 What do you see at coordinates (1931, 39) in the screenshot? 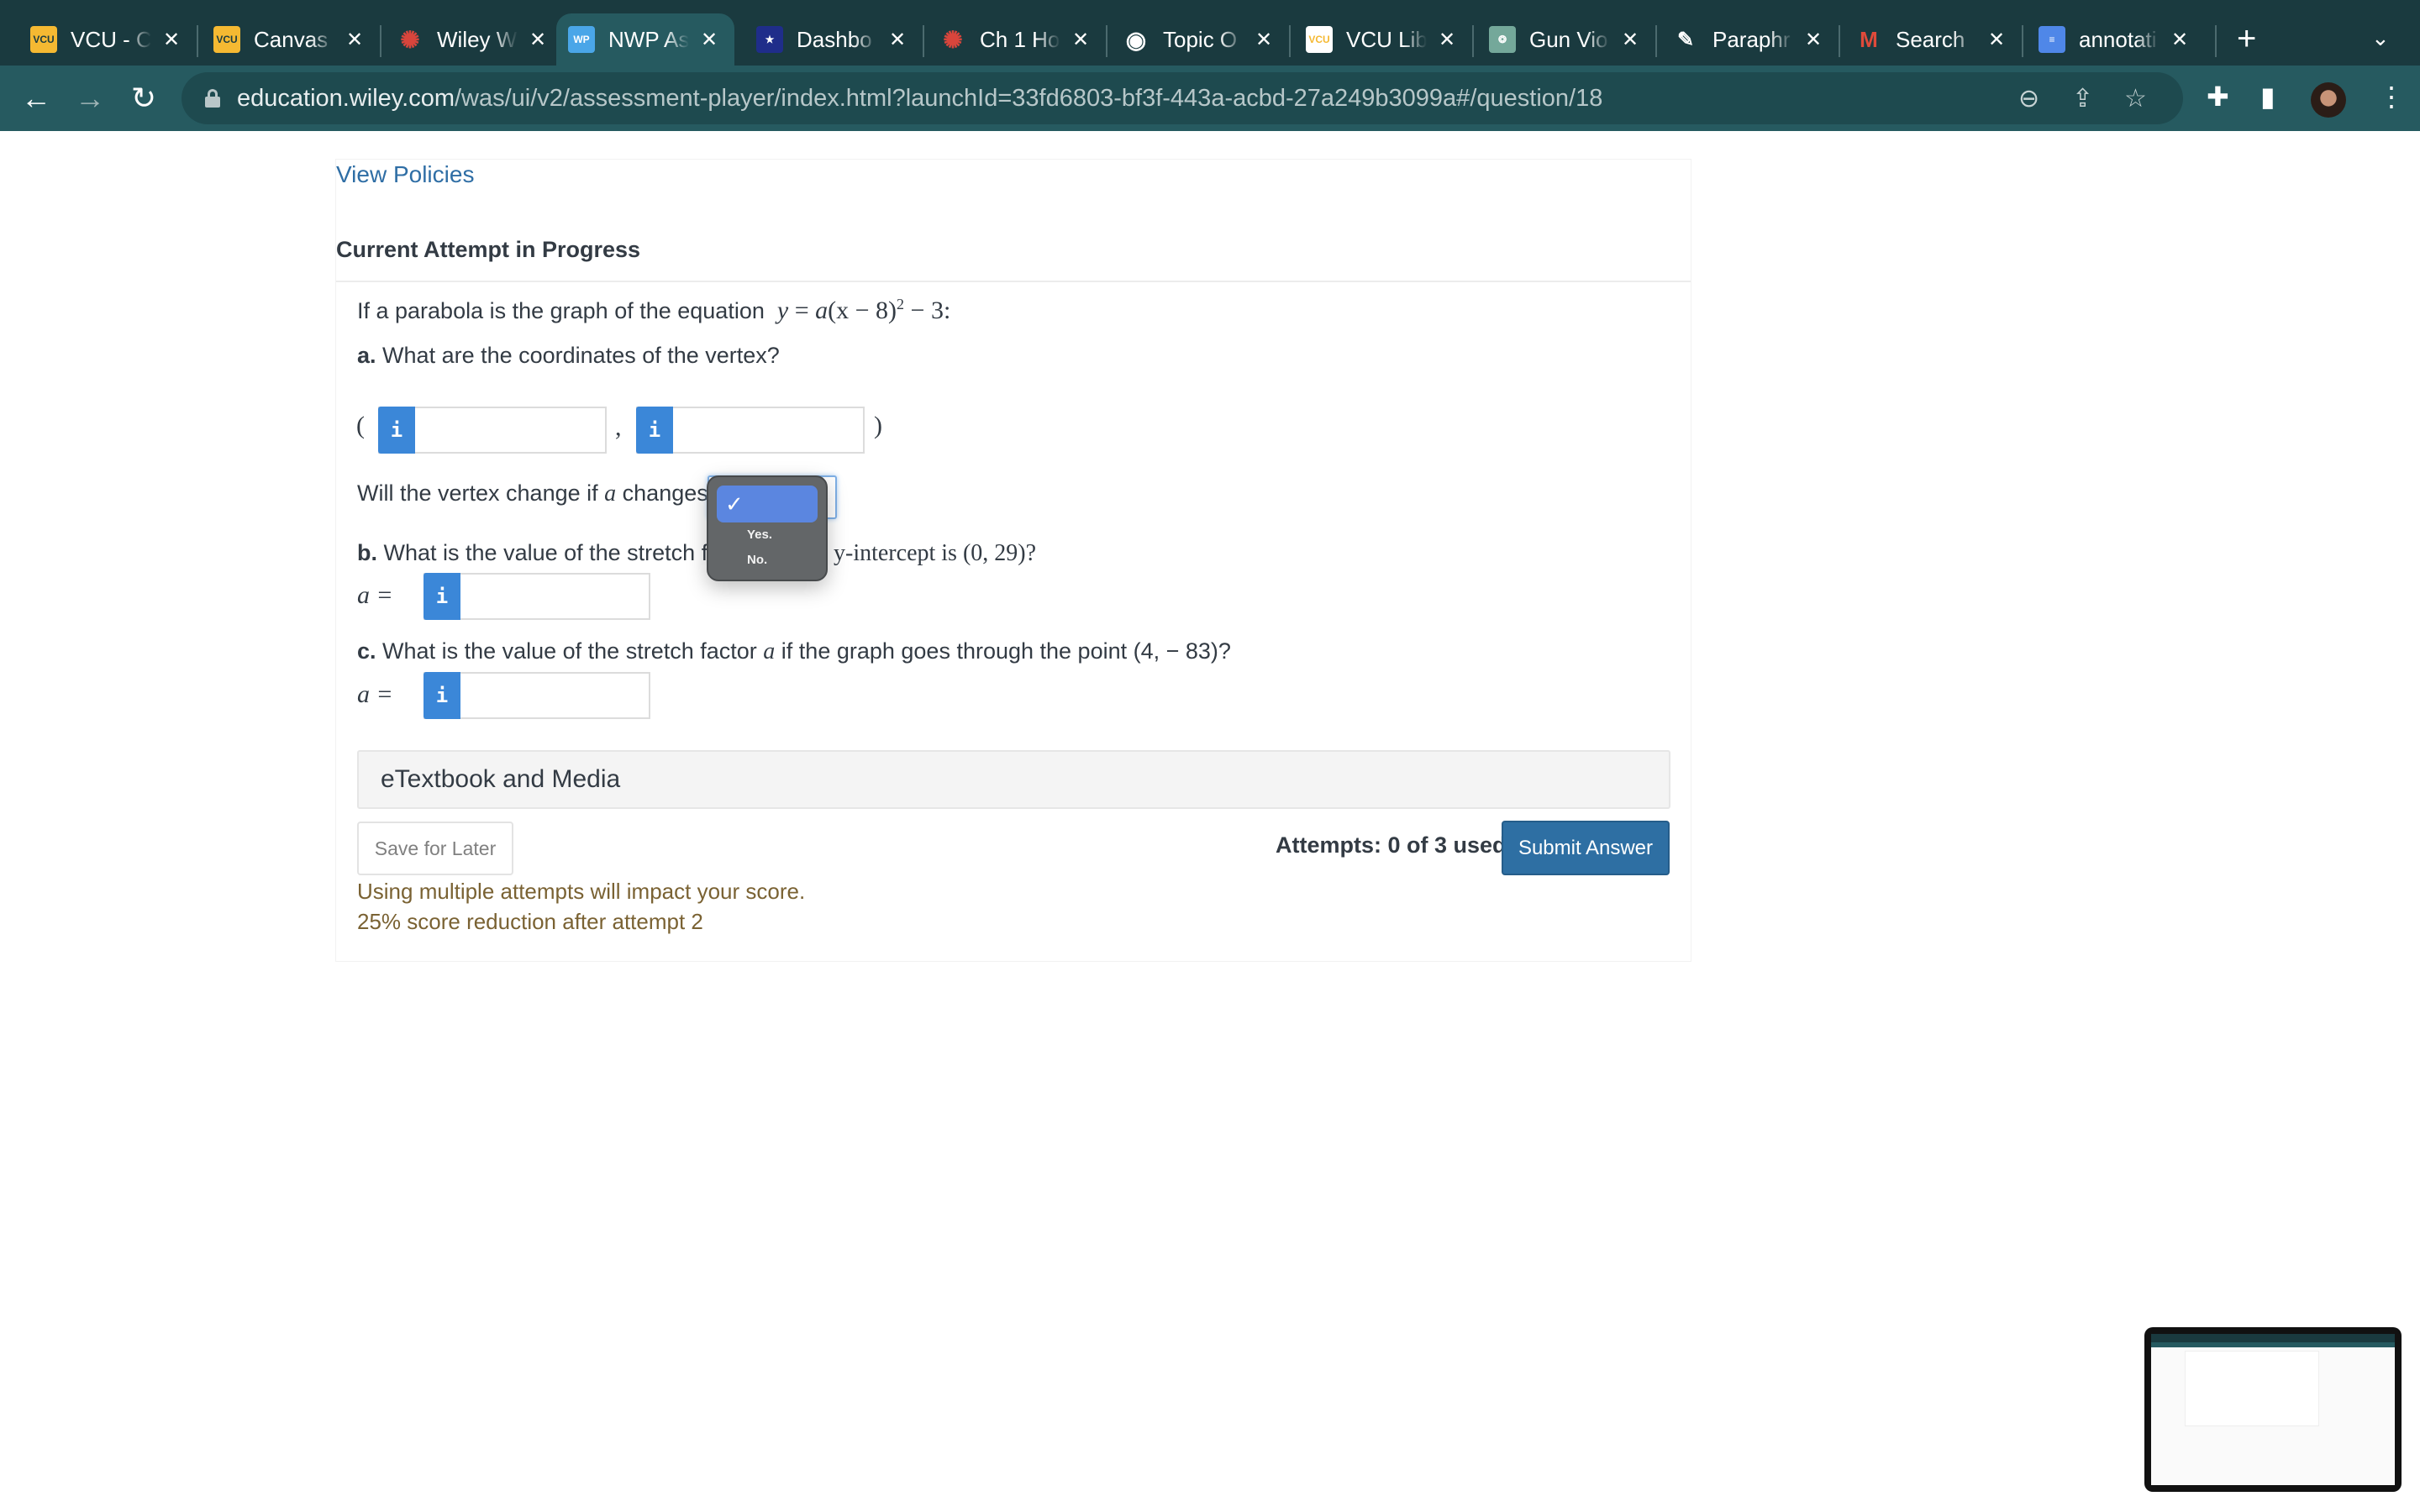
I see `browser-tab: M Search ✕` at bounding box center [1931, 39].